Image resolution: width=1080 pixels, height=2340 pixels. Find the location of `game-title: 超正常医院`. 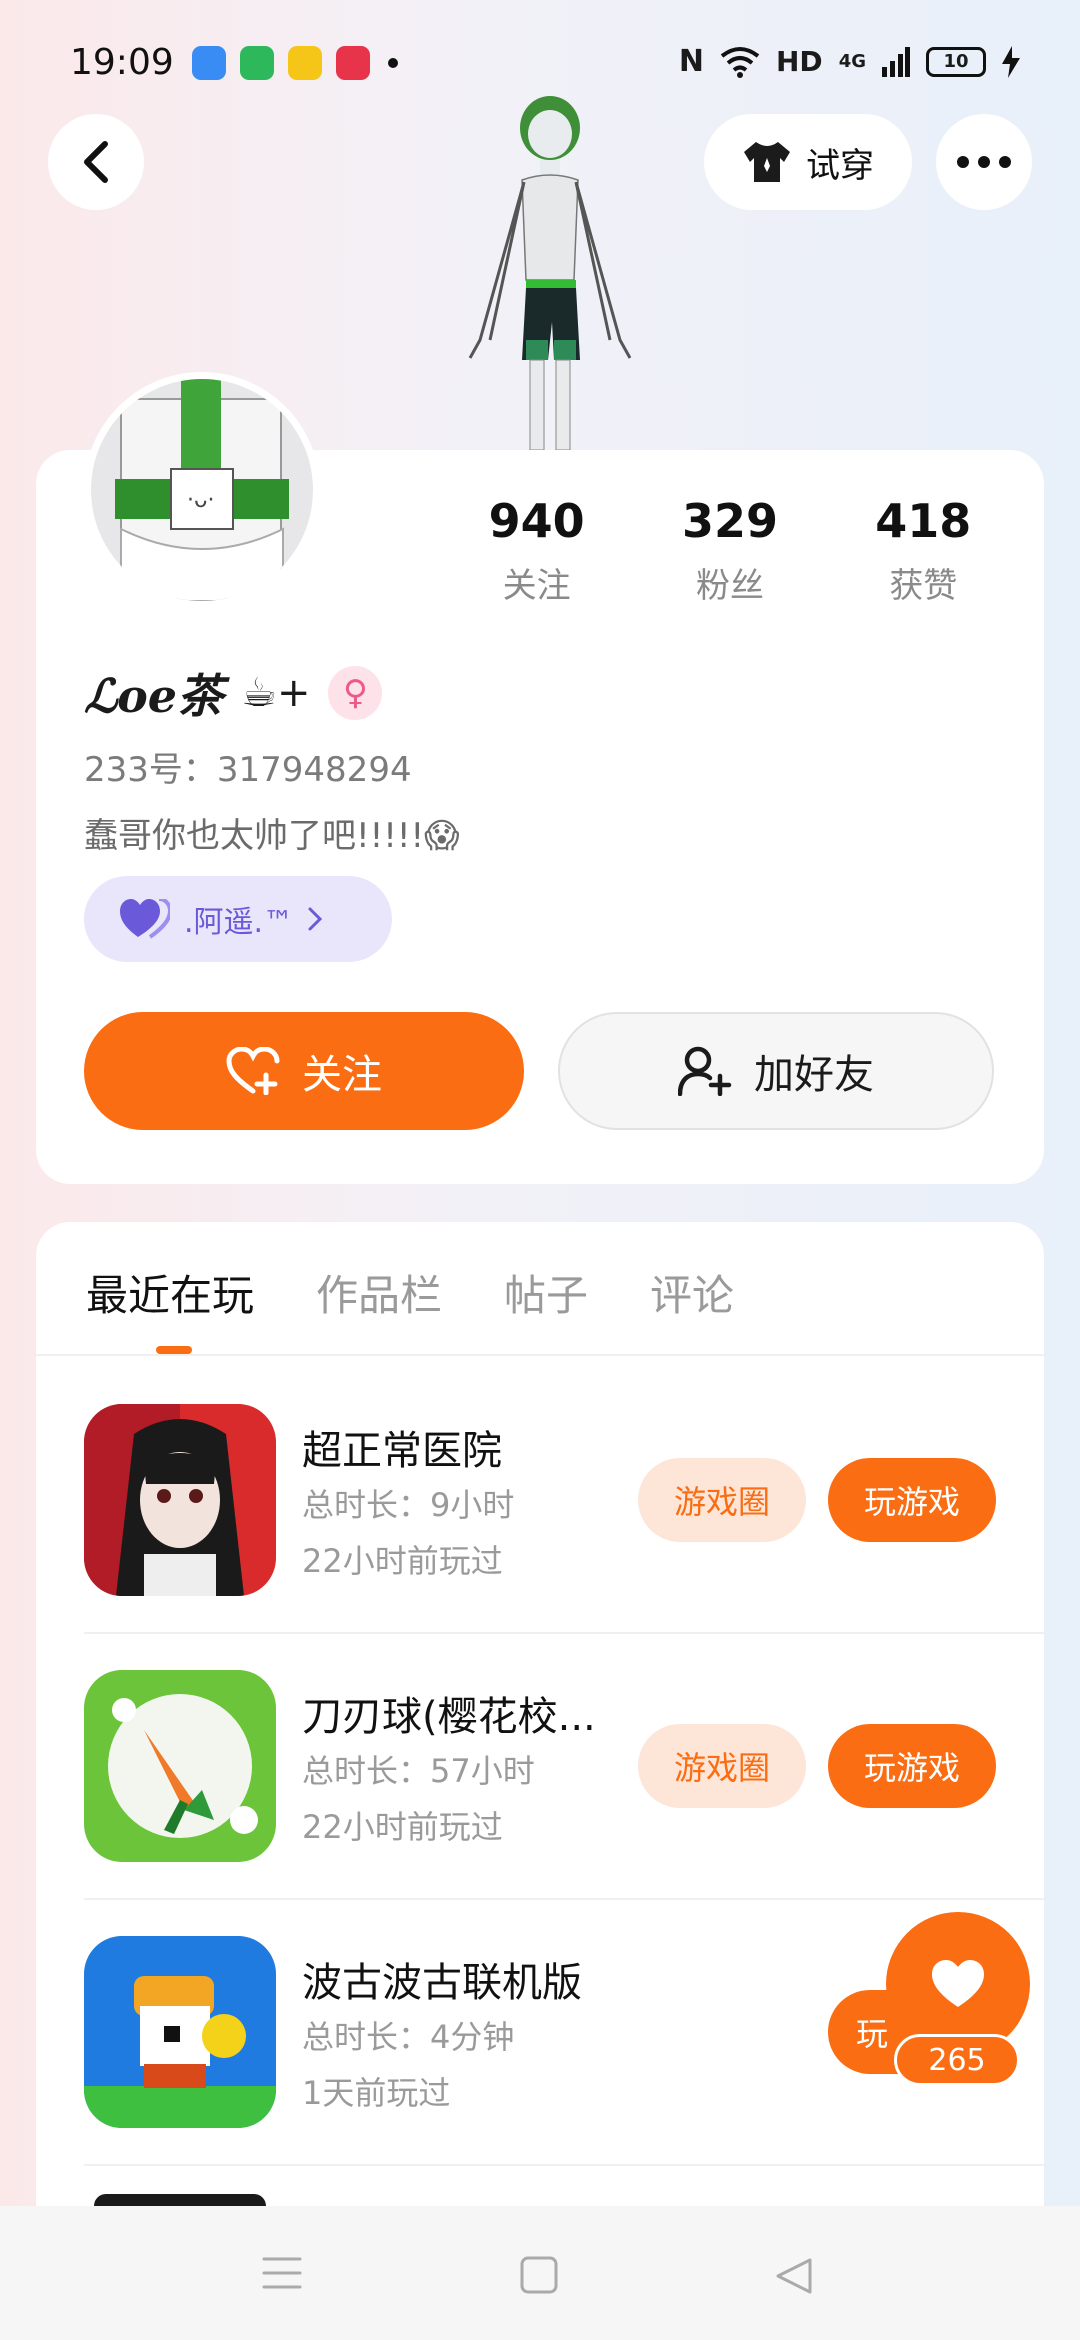

game-title: 超正常医院 is located at coordinates (402, 1451).